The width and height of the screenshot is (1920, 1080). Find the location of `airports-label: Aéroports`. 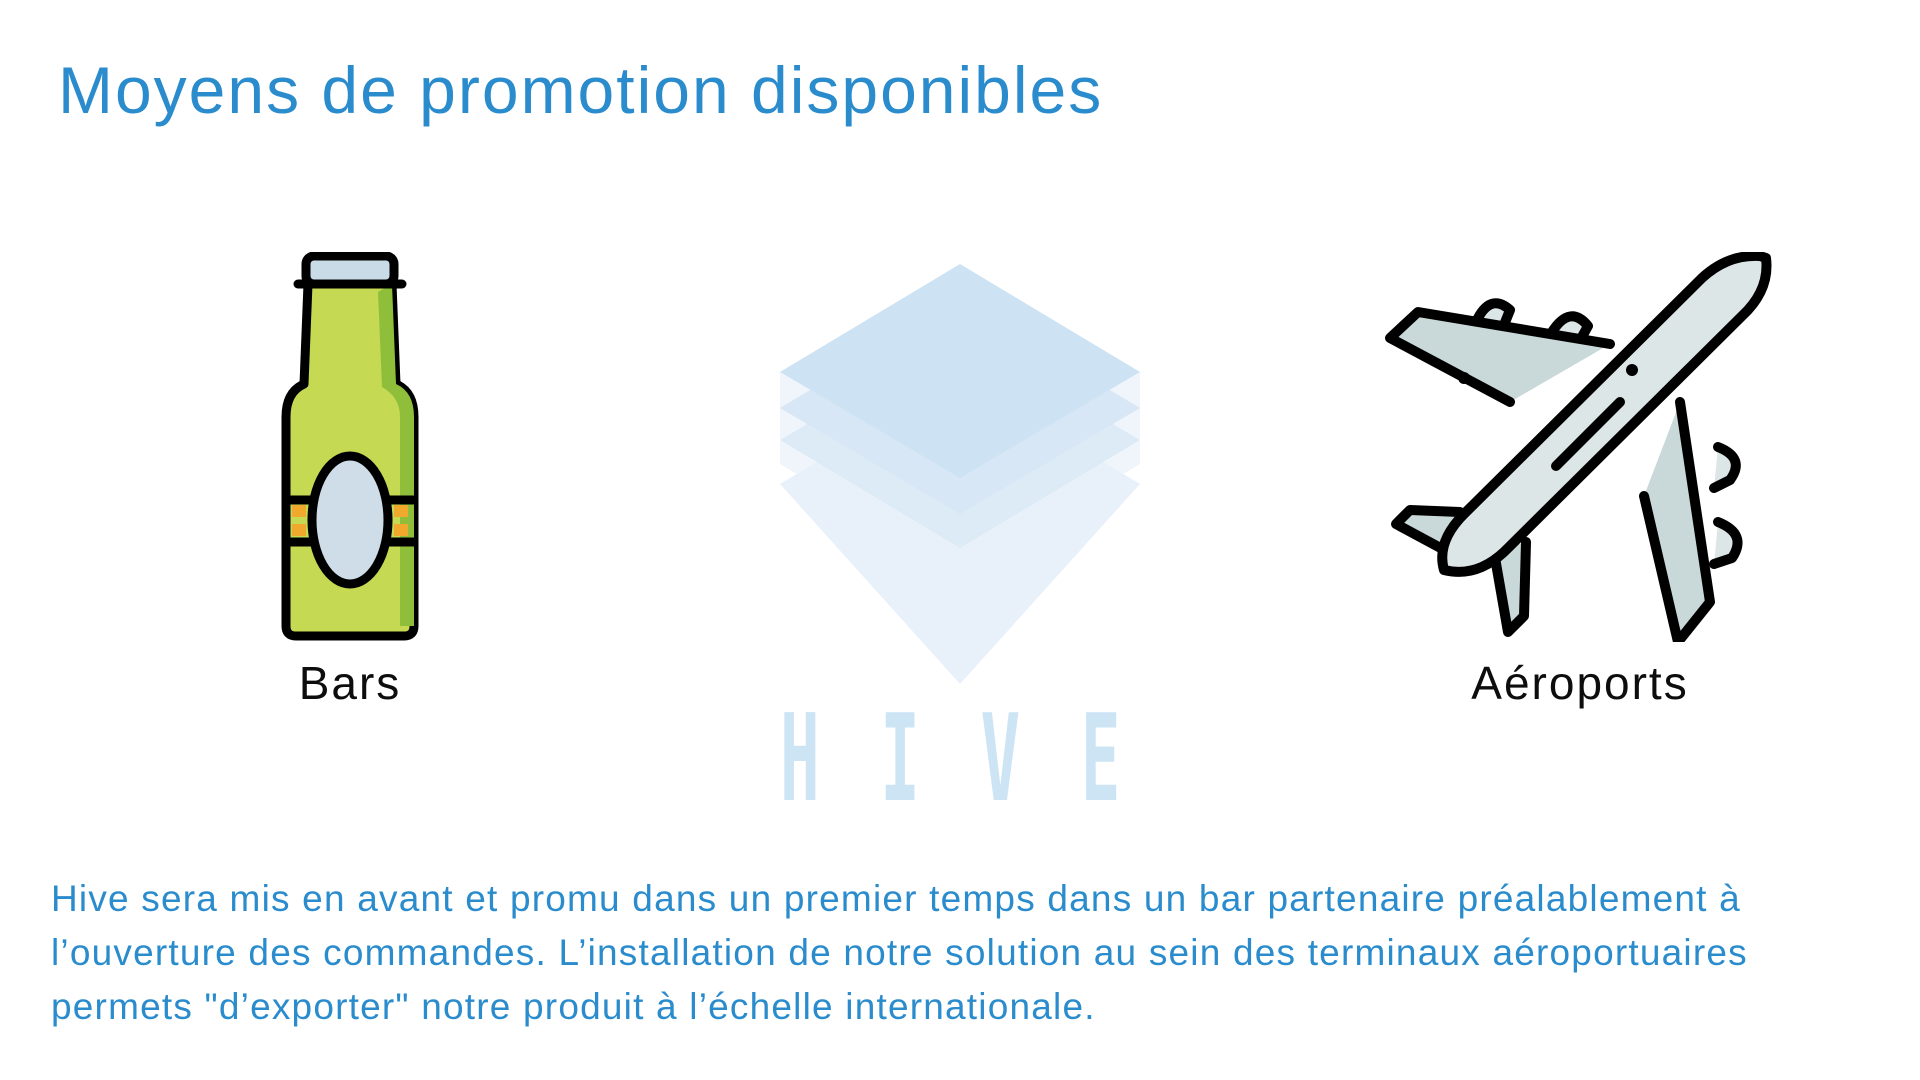

airports-label: Aéroports is located at coordinates (1580, 683).